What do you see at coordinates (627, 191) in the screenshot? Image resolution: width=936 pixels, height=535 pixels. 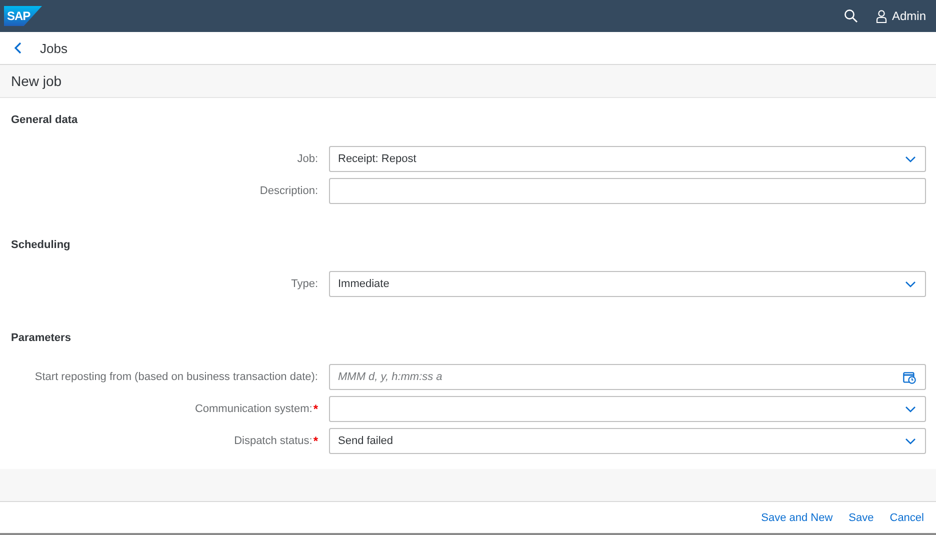 I see `input-field` at bounding box center [627, 191].